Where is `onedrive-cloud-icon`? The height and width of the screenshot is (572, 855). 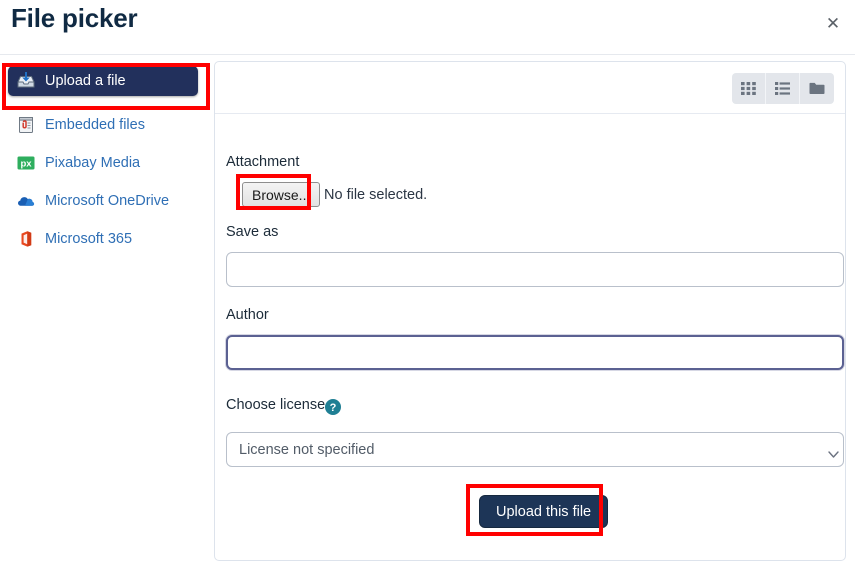 onedrive-cloud-icon is located at coordinates (26, 201).